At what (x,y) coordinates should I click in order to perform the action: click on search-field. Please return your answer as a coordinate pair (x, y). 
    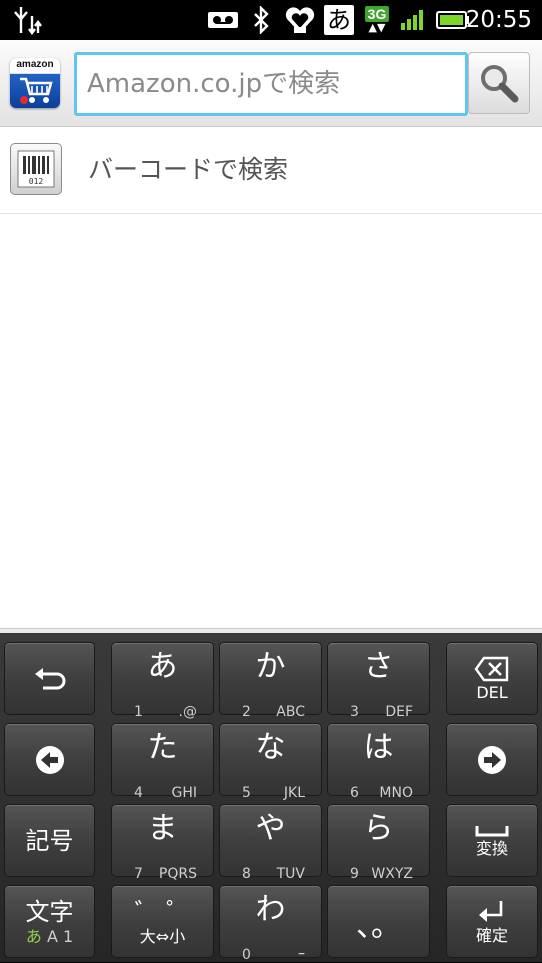
    Looking at the image, I should click on (271, 84).